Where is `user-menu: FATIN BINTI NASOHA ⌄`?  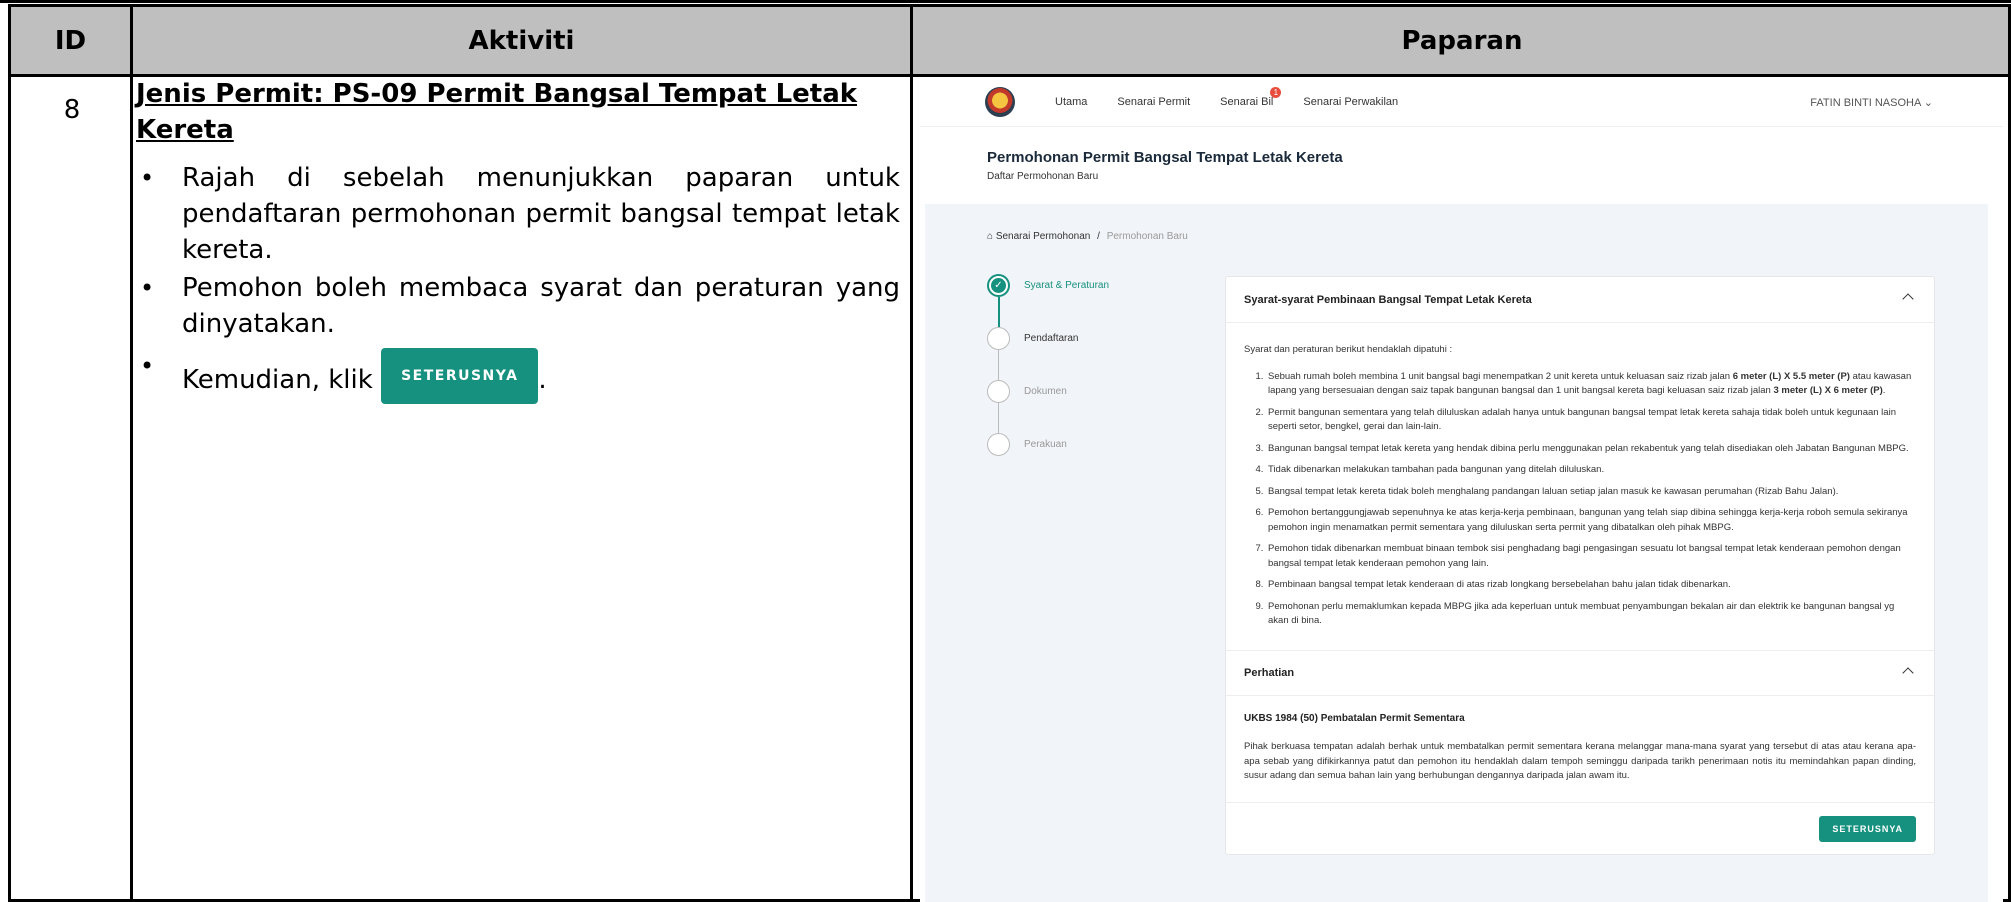 user-menu: FATIN BINTI NASOHA ⌄ is located at coordinates (1871, 102).